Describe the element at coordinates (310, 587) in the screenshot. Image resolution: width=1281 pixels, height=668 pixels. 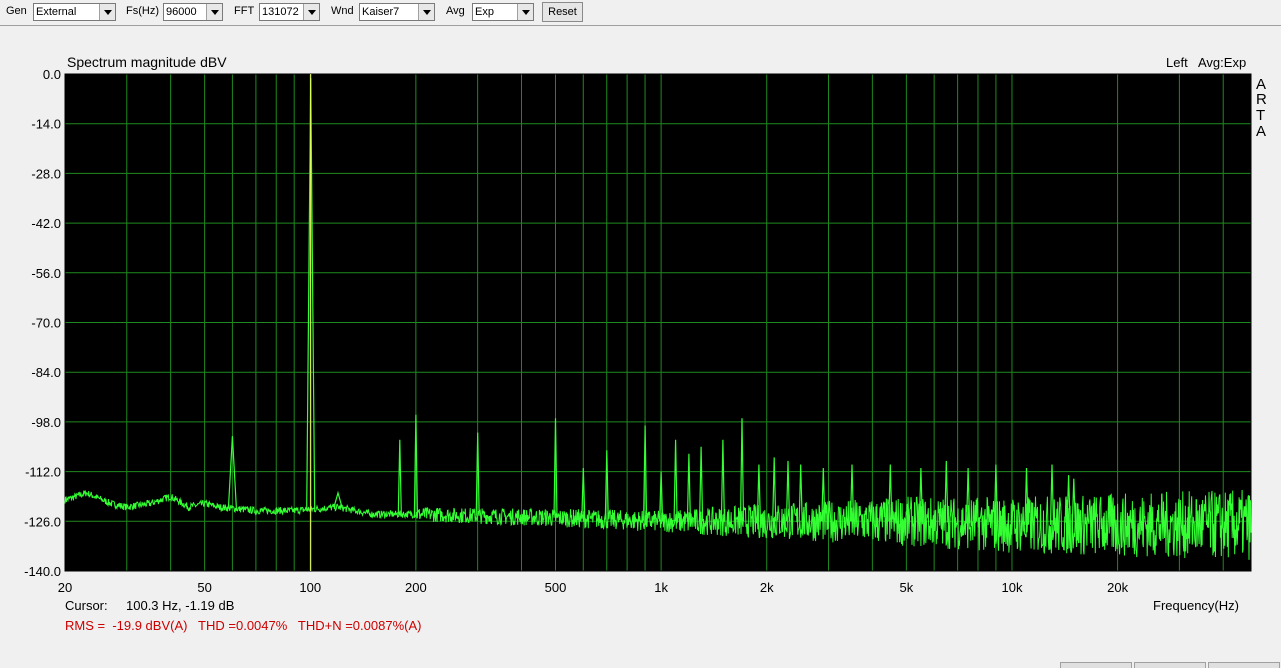
I see `x-tick-label: 100` at that location.